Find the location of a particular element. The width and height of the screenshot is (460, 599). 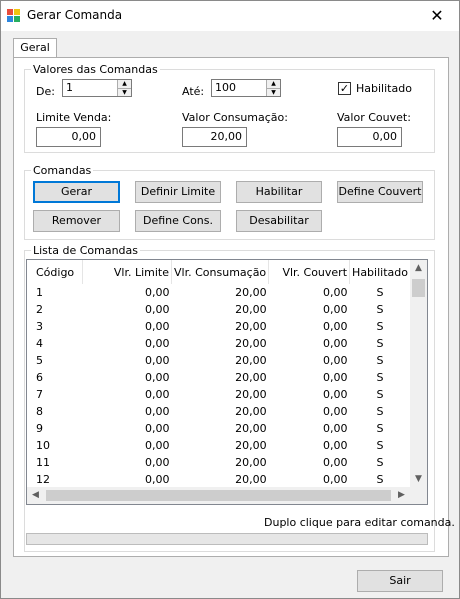

window-title: Gerar Comanda is located at coordinates (75, 15).